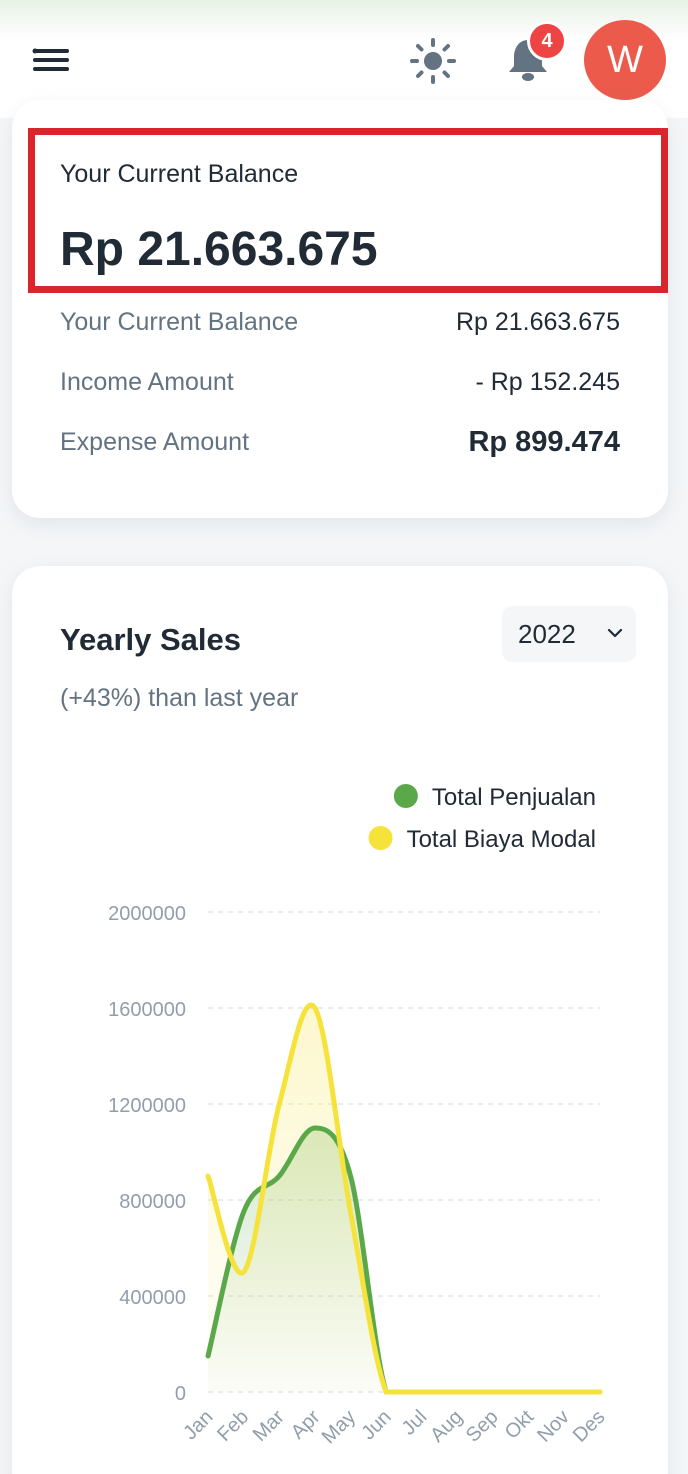  What do you see at coordinates (152, 1202) in the screenshot?
I see `y-tick-label: 800000` at bounding box center [152, 1202].